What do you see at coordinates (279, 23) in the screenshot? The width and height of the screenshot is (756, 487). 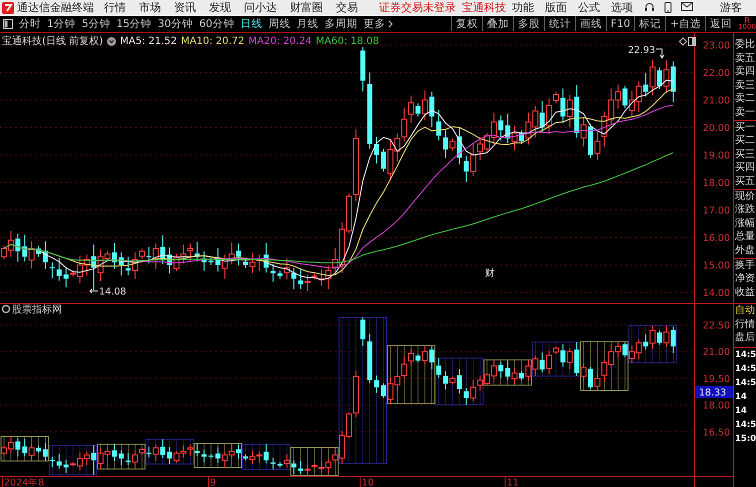 I see `period-tab: 周线` at bounding box center [279, 23].